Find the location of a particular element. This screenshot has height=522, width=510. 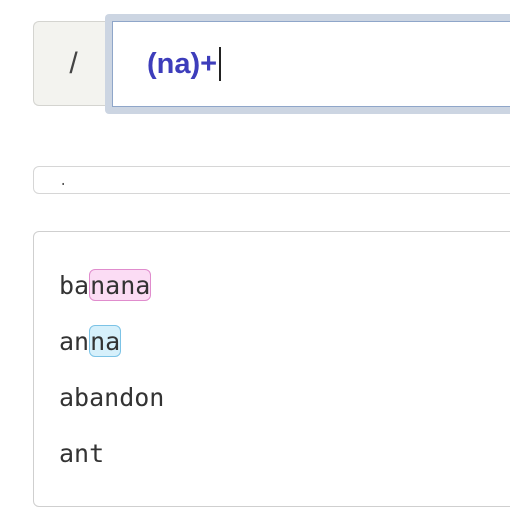

test-string-line: abandon is located at coordinates (111, 398).